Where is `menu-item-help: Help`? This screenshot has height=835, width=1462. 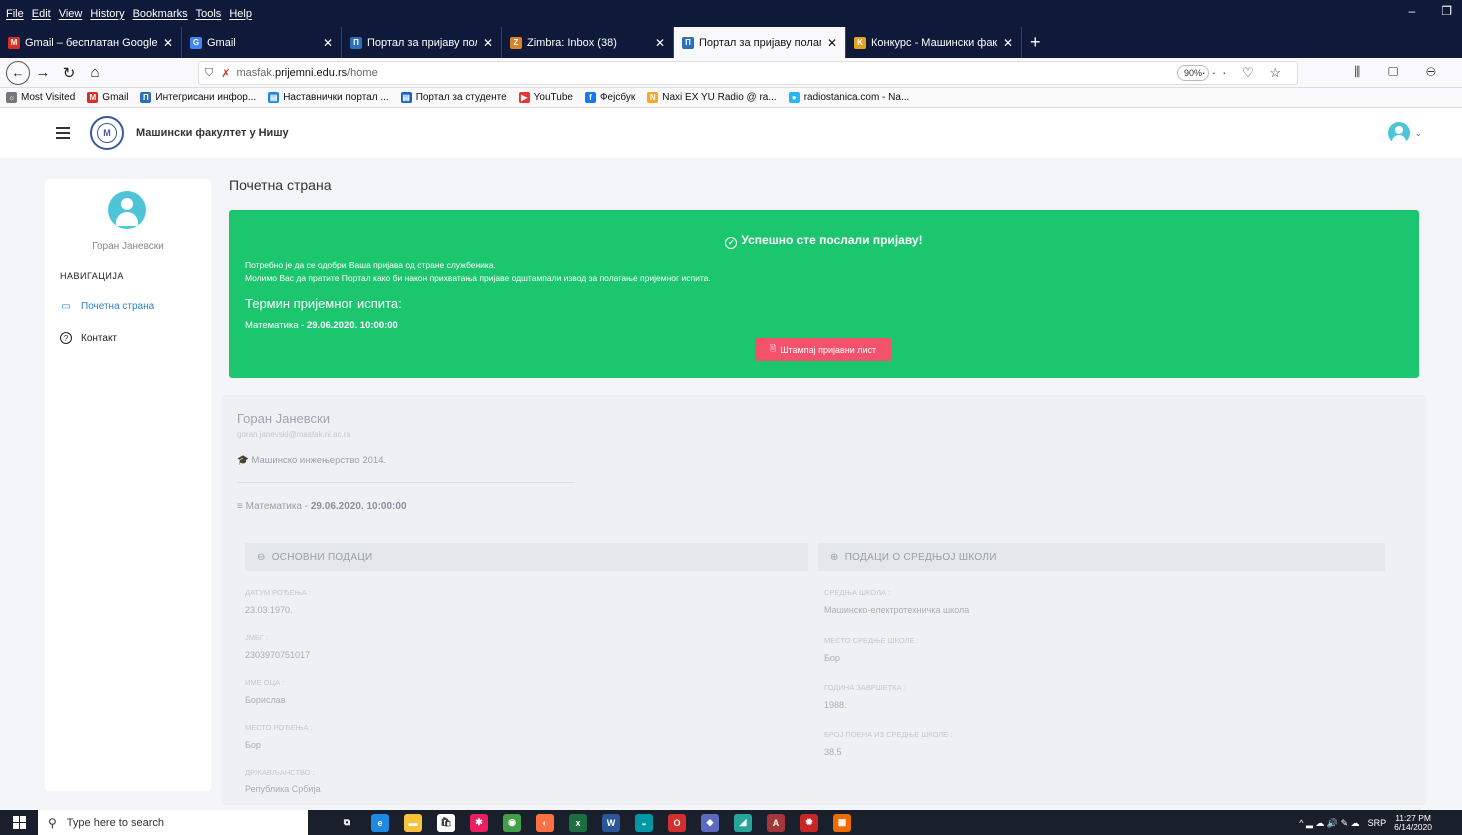
menu-item-help: Help is located at coordinates (240, 14).